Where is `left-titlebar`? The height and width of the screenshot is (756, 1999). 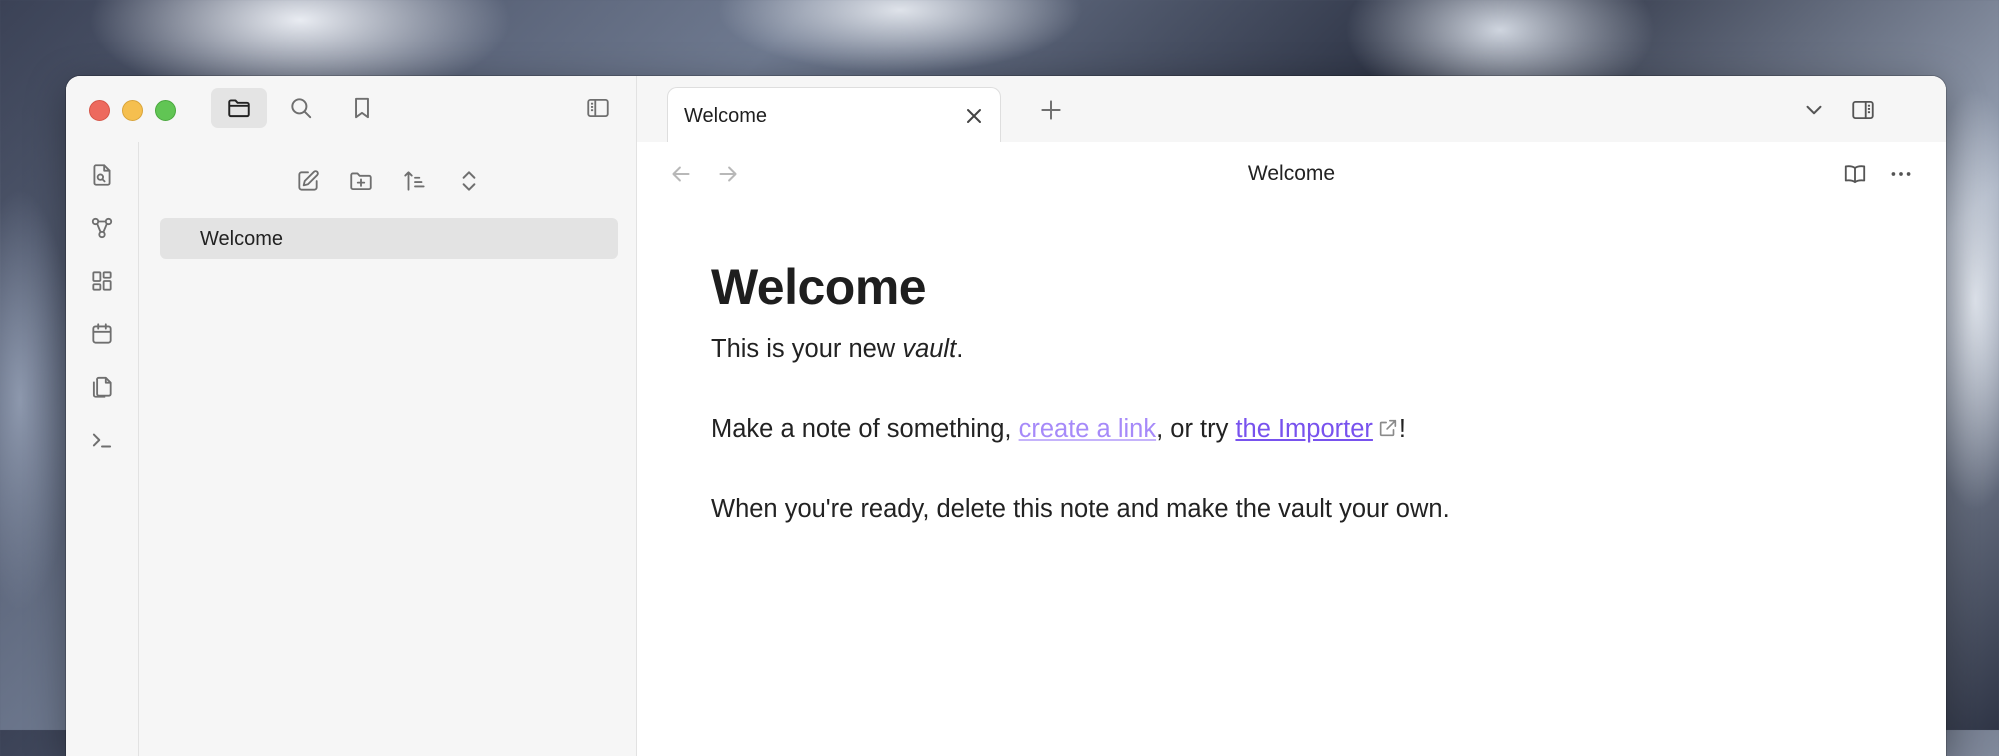 left-titlebar is located at coordinates (351, 109).